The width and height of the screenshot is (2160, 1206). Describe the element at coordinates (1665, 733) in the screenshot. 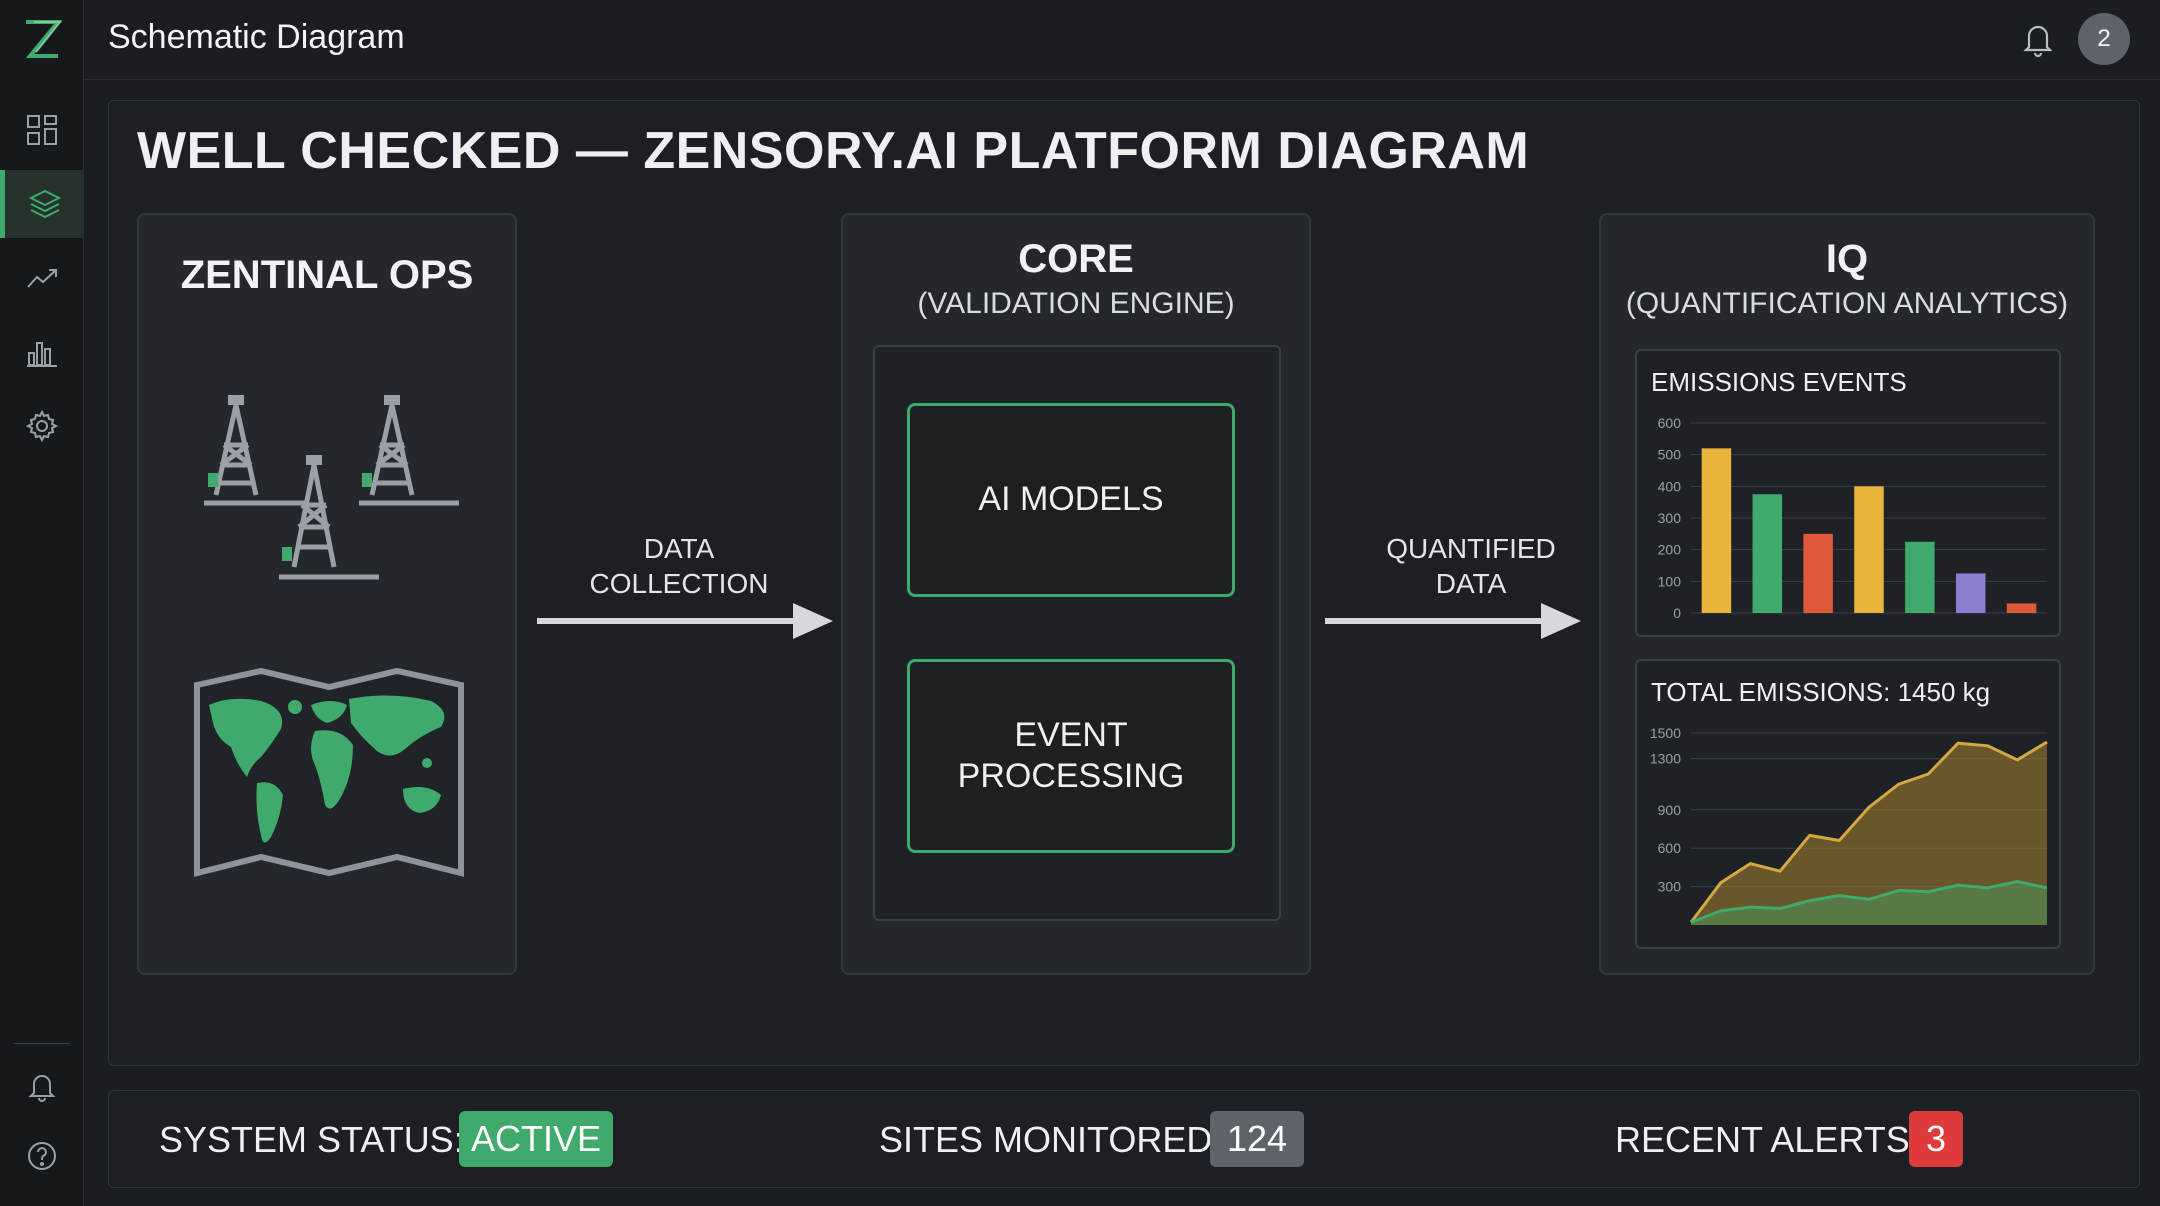

I see `y-tick-label: 1500` at that location.